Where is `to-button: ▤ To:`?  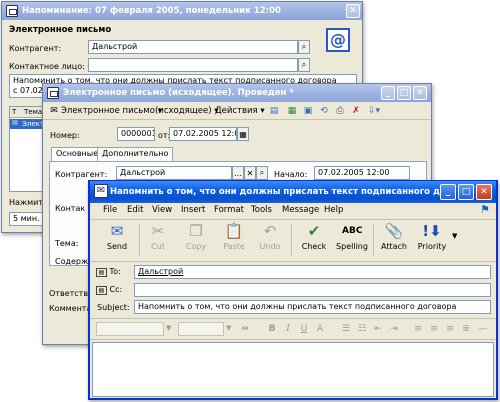
to-button: ▤ To: is located at coordinates (108, 272).